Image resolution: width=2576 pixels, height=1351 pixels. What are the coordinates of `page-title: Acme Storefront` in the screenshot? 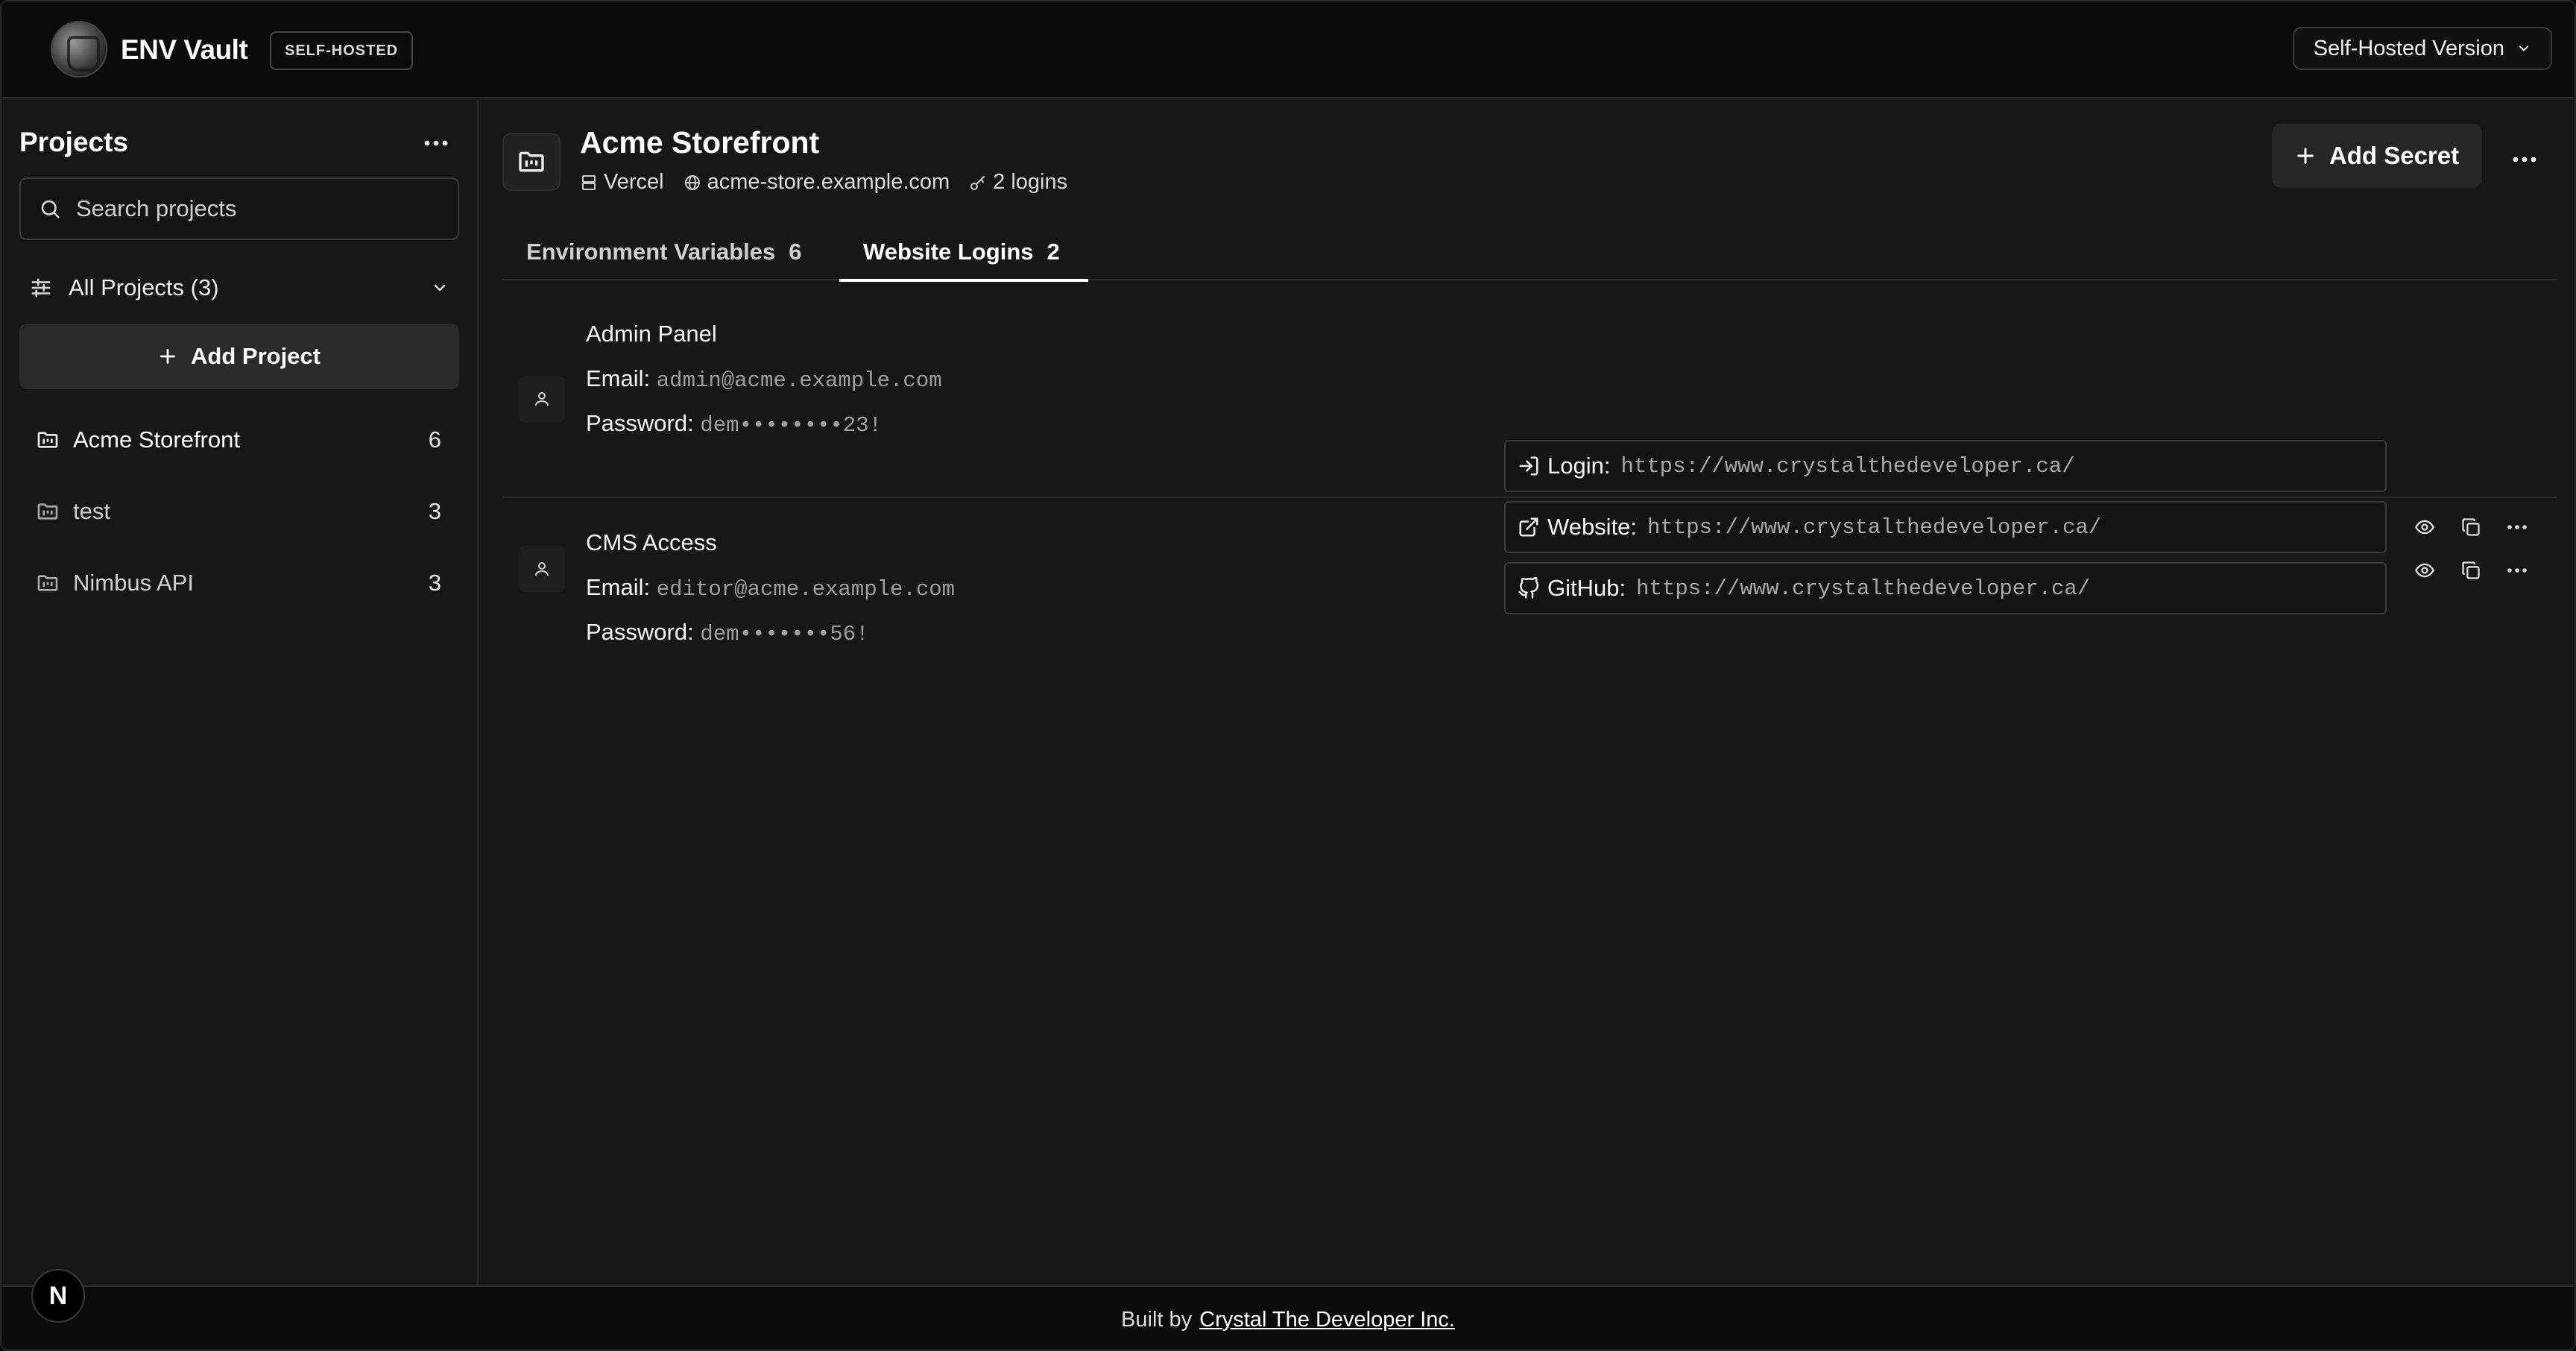 It's located at (700, 142).